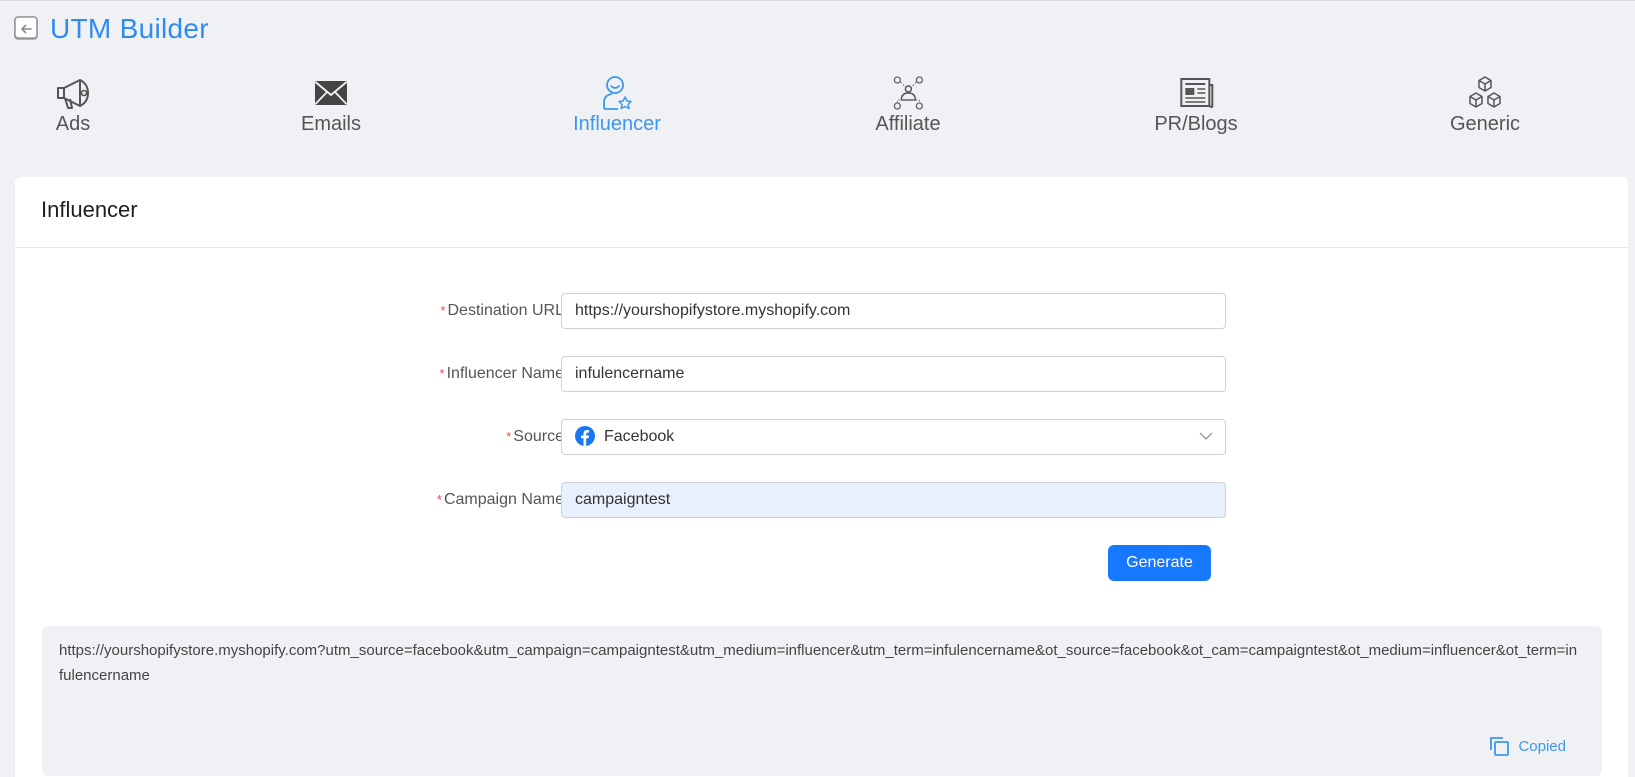 This screenshot has height=777, width=1635. I want to click on campaign-name-input, so click(893, 500).